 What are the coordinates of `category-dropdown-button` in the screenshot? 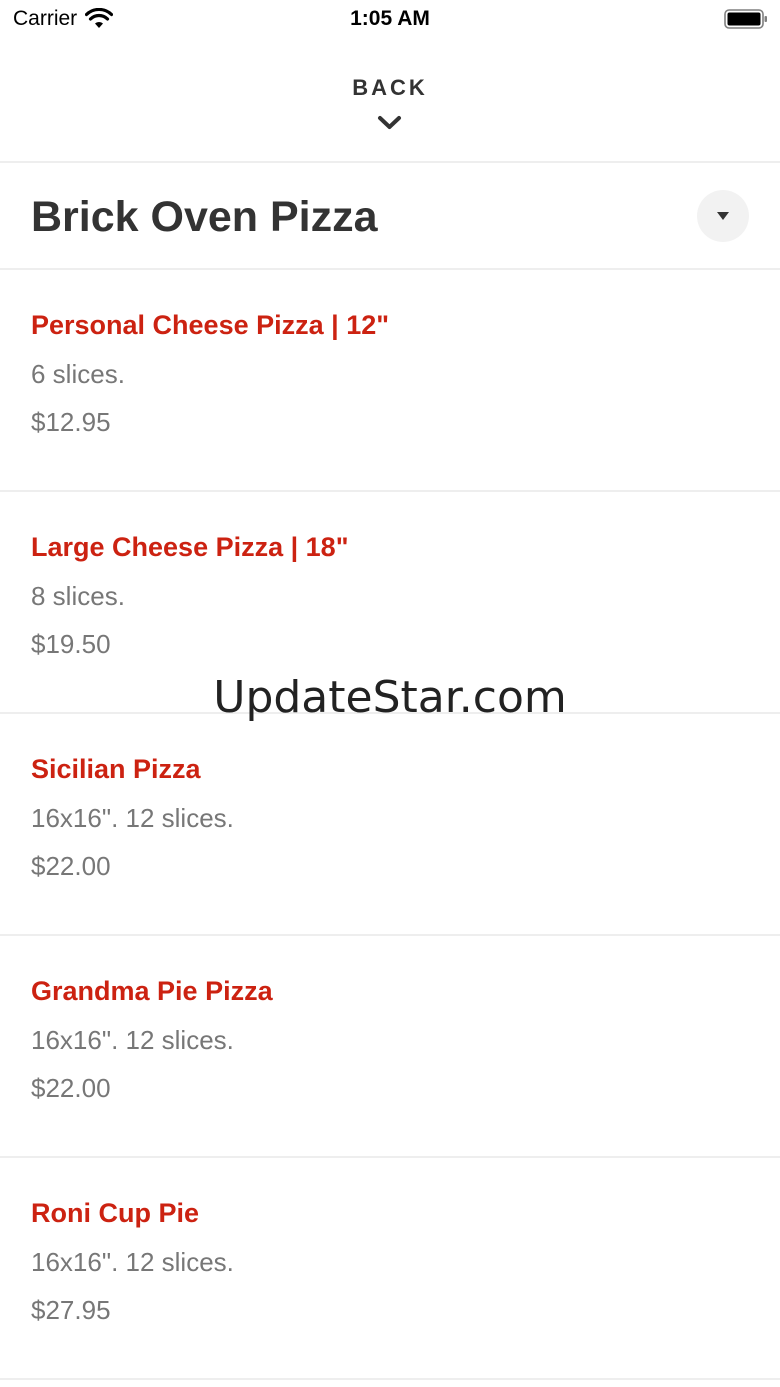 It's located at (723, 216).